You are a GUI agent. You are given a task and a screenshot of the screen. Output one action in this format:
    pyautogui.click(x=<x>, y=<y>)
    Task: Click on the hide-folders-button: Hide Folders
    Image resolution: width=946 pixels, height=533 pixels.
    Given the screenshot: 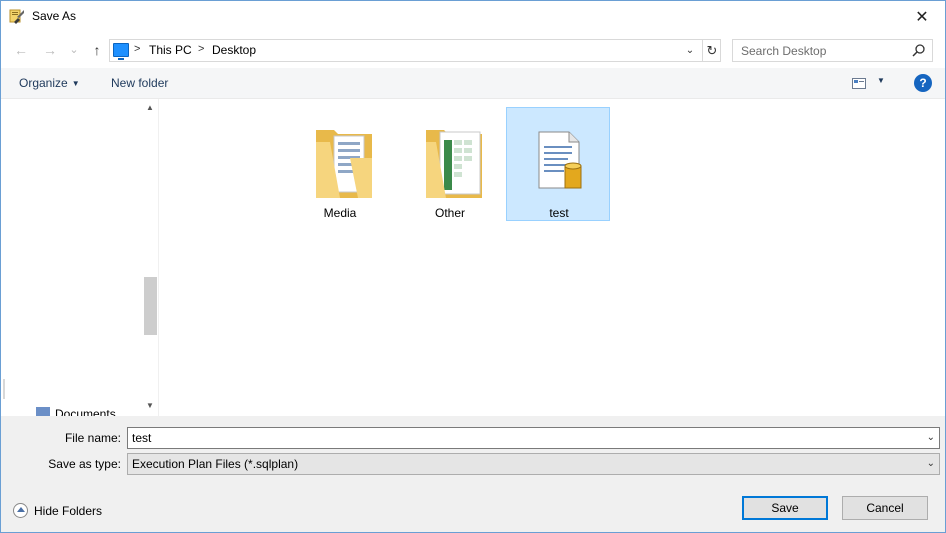 What is the action you would take?
    pyautogui.click(x=57, y=510)
    